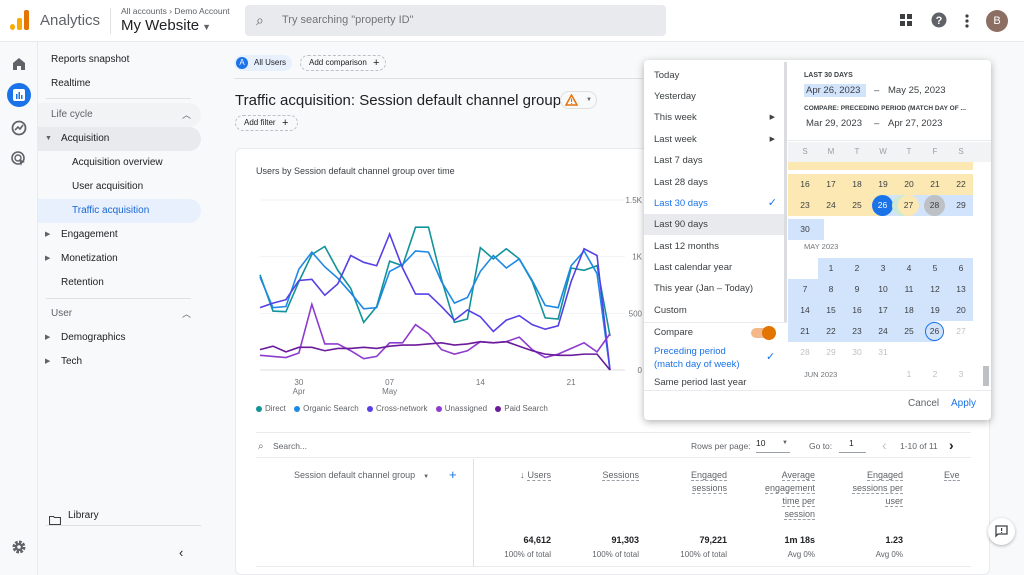  What do you see at coordinates (515, 475) in the screenshot?
I see `column-header-users: ↓ Users` at bounding box center [515, 475].